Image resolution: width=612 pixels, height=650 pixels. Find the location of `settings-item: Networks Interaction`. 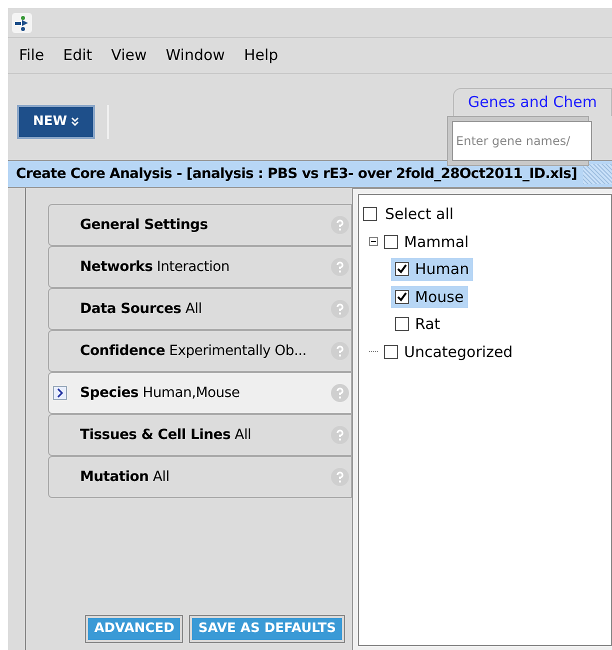

settings-item: Networks Interaction is located at coordinates (200, 267).